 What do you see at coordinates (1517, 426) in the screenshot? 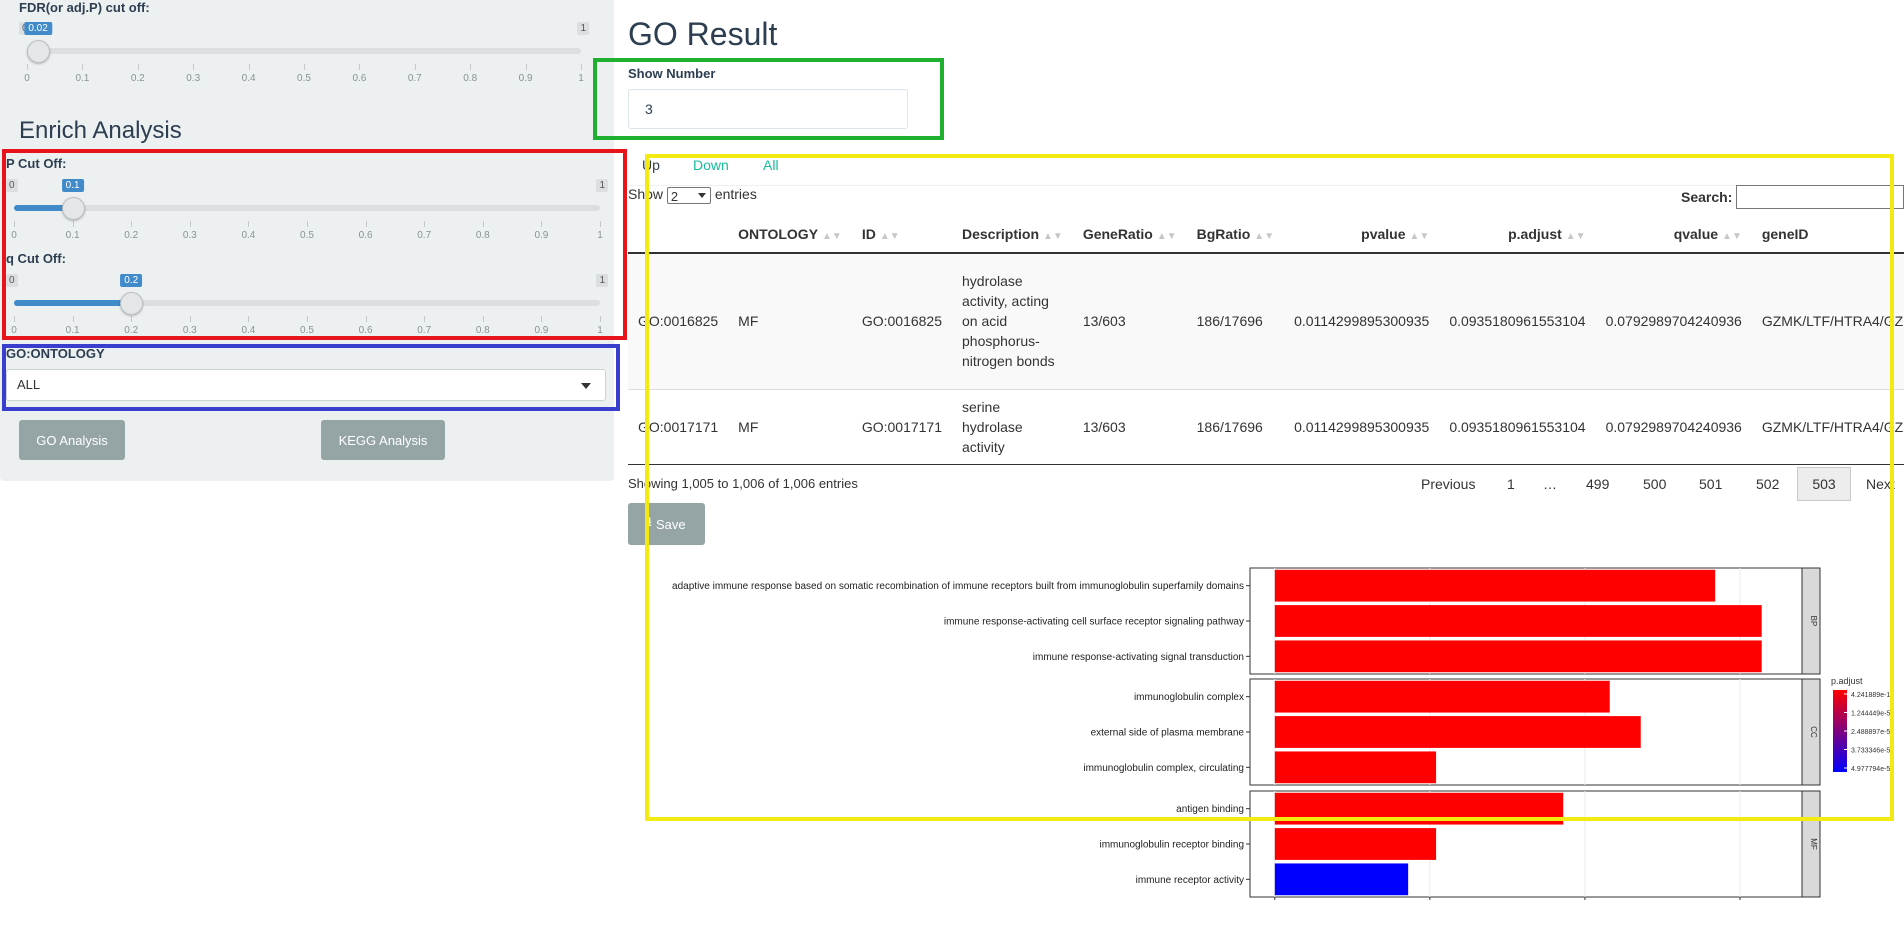
I see `cell-padjust: 0.0935180961553104` at bounding box center [1517, 426].